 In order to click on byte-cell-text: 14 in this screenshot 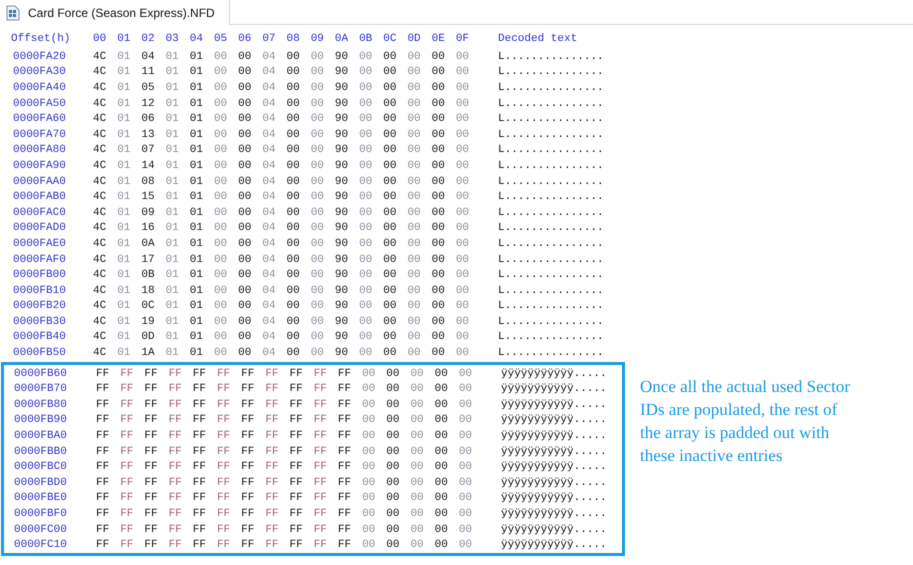, I will do `click(148, 166)`.